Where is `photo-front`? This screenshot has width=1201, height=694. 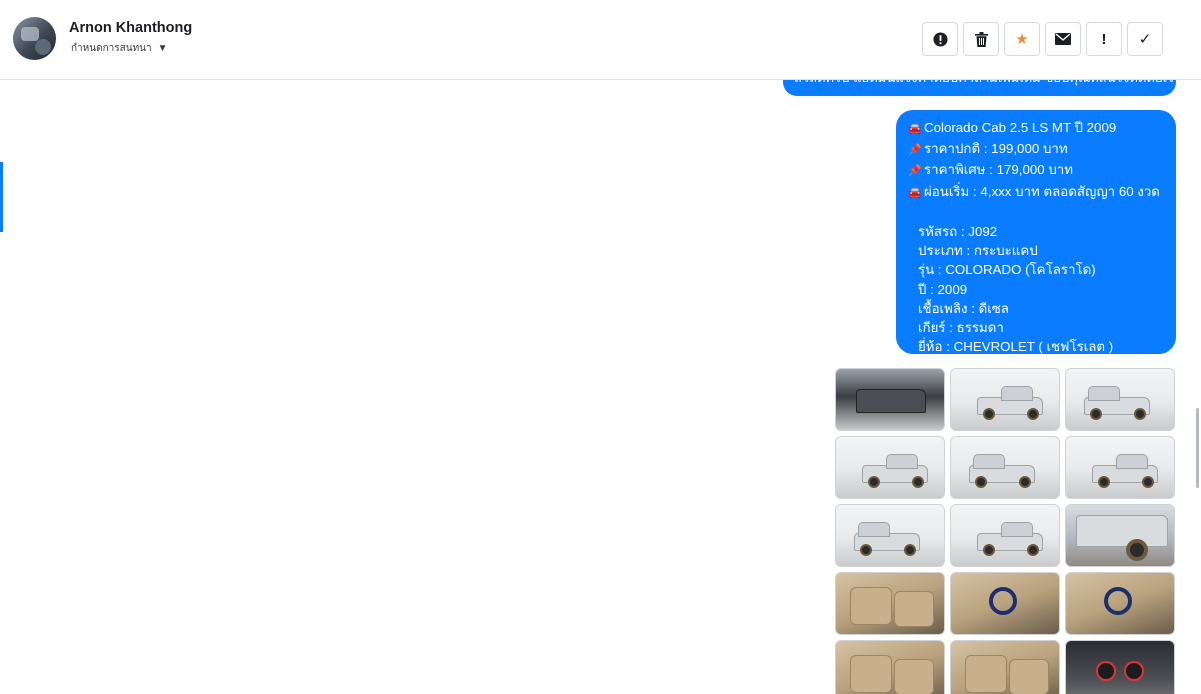 photo-front is located at coordinates (1120, 399).